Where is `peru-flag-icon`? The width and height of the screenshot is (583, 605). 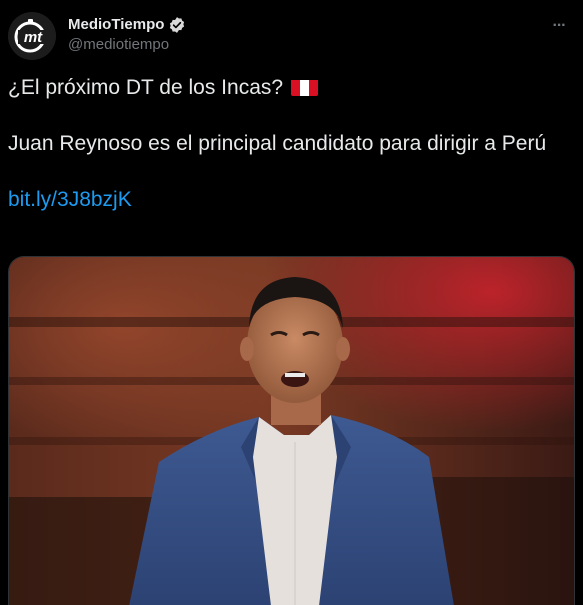
peru-flag-icon is located at coordinates (305, 87).